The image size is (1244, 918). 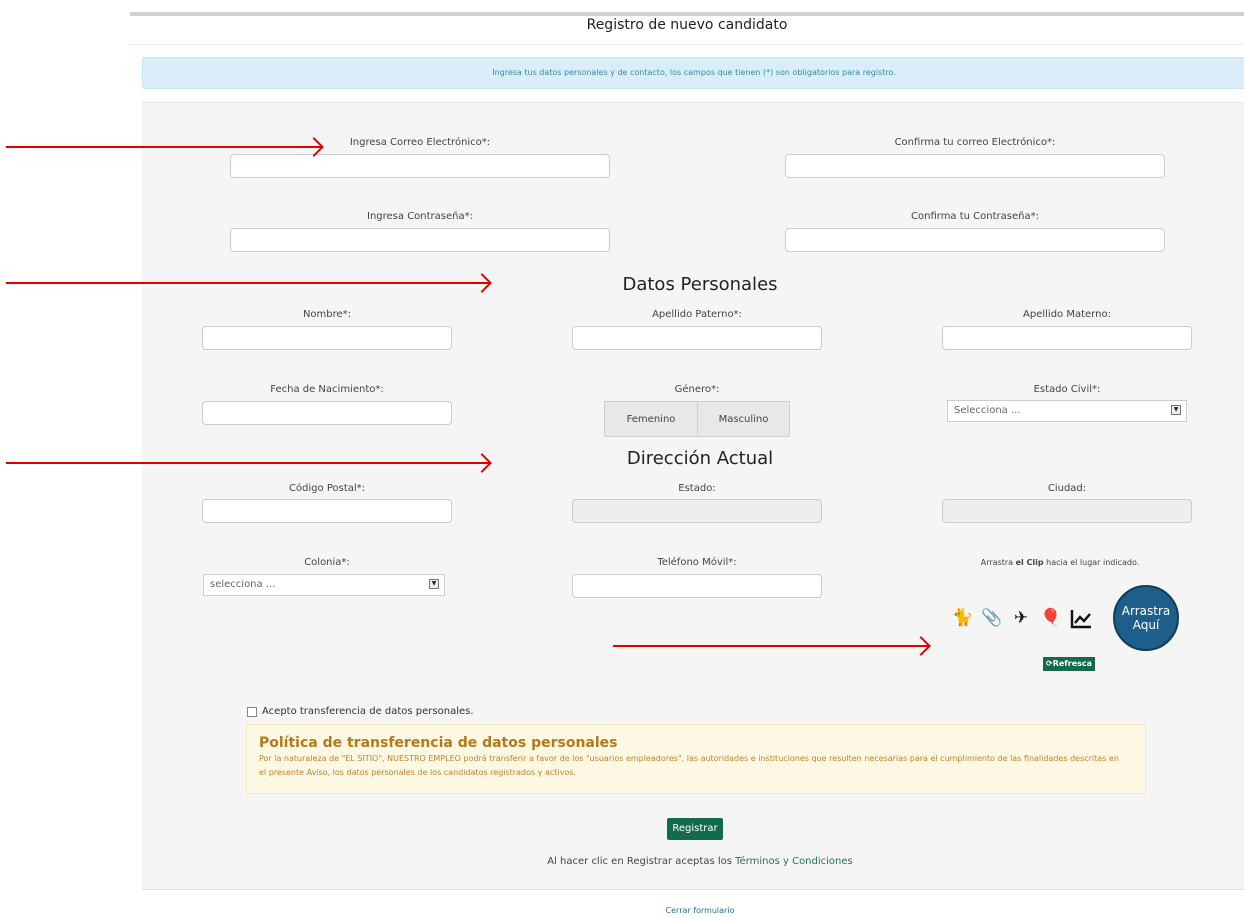 What do you see at coordinates (1081, 619) in the screenshot?
I see `chart-icon` at bounding box center [1081, 619].